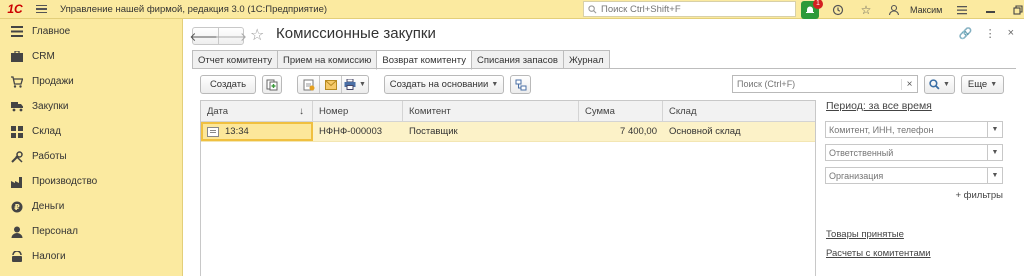 The height and width of the screenshot is (276, 1024). What do you see at coordinates (909, 84) in the screenshot?
I see `clear-search-icon: ×` at bounding box center [909, 84].